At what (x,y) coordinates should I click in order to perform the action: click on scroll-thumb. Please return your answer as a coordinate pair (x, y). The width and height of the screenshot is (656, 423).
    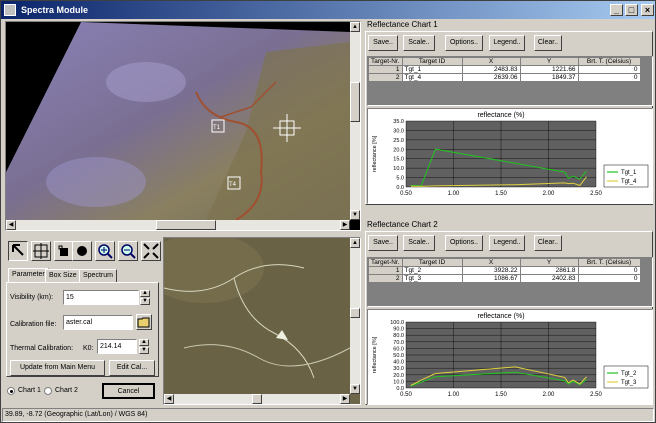
    Looking at the image, I should click on (355, 102).